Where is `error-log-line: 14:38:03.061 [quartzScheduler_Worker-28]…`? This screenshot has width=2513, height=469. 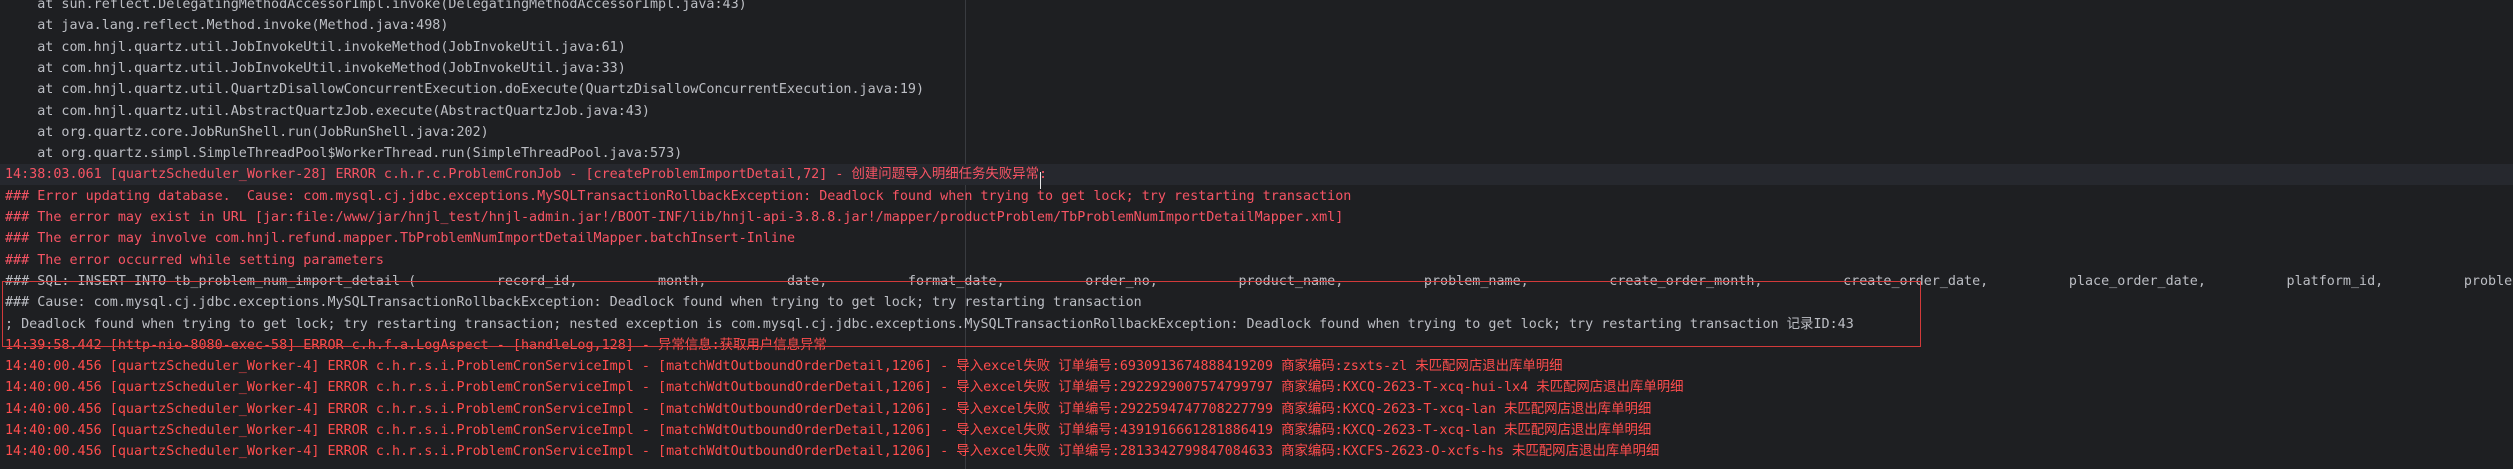
error-log-line: 14:38:03.061 [quartzScheduler_Worker-28]… is located at coordinates (1256, 175).